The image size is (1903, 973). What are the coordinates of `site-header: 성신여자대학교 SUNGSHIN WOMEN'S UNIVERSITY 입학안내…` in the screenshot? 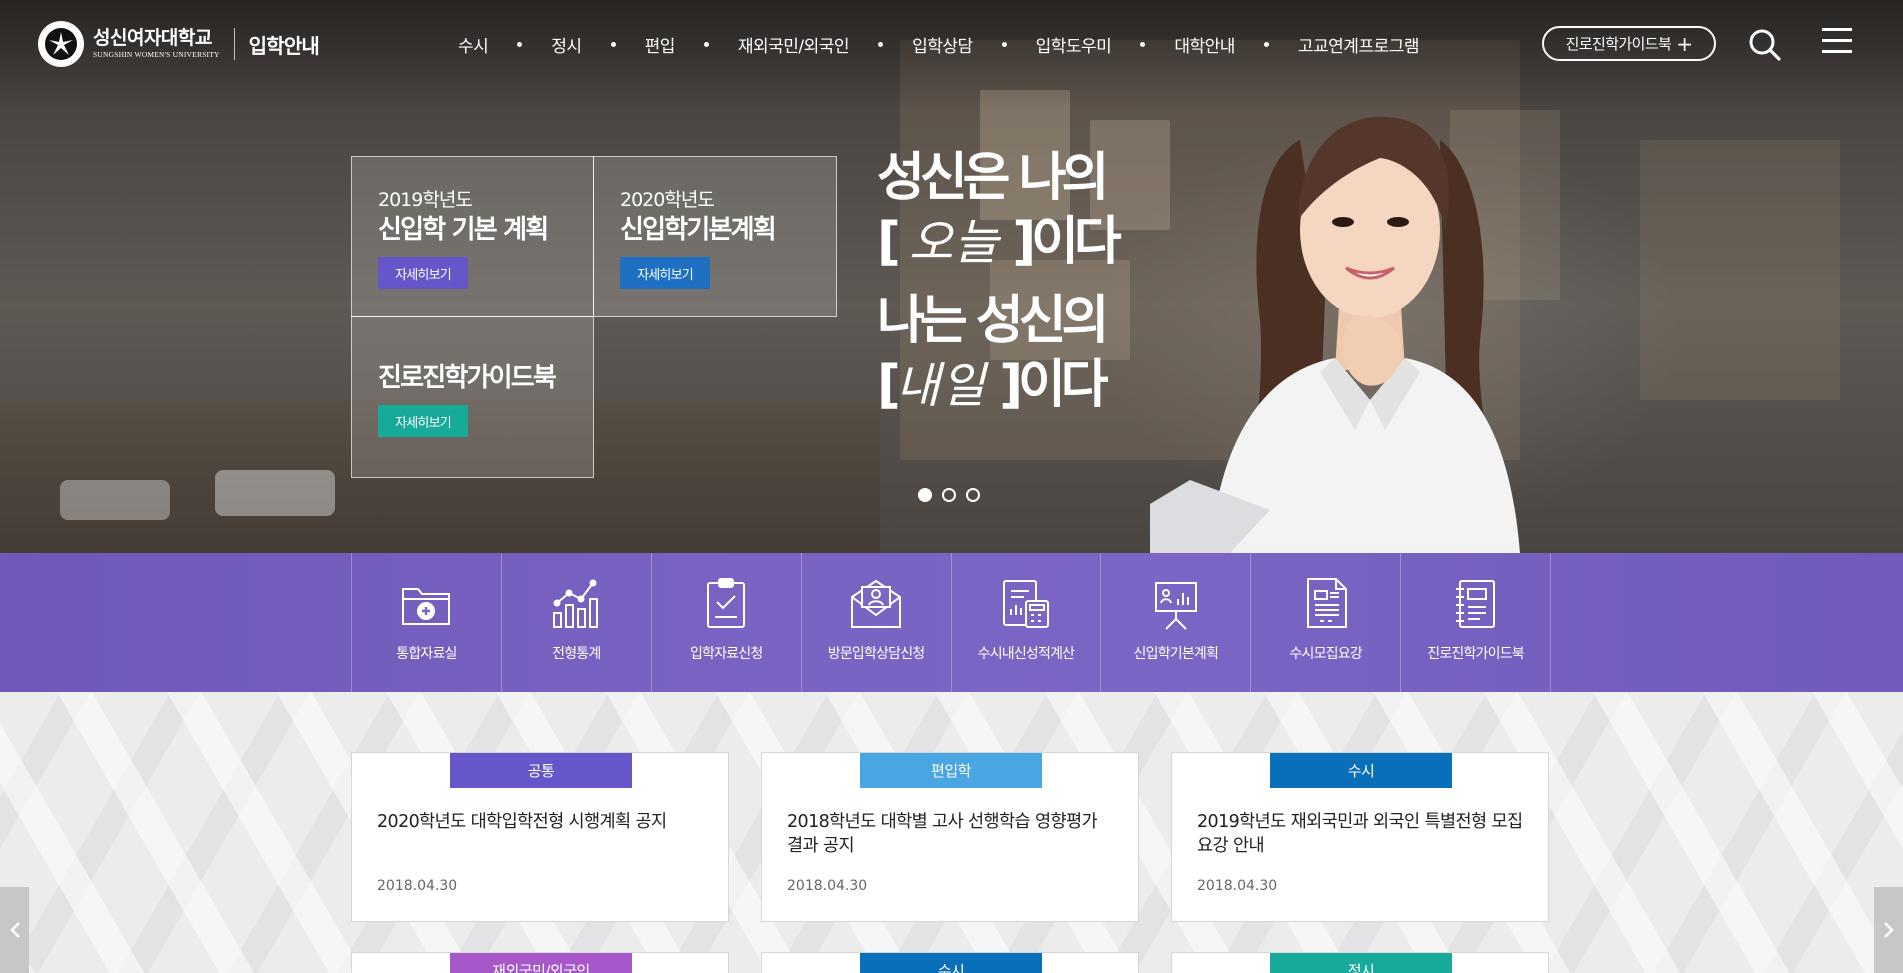 It's located at (951, 44).